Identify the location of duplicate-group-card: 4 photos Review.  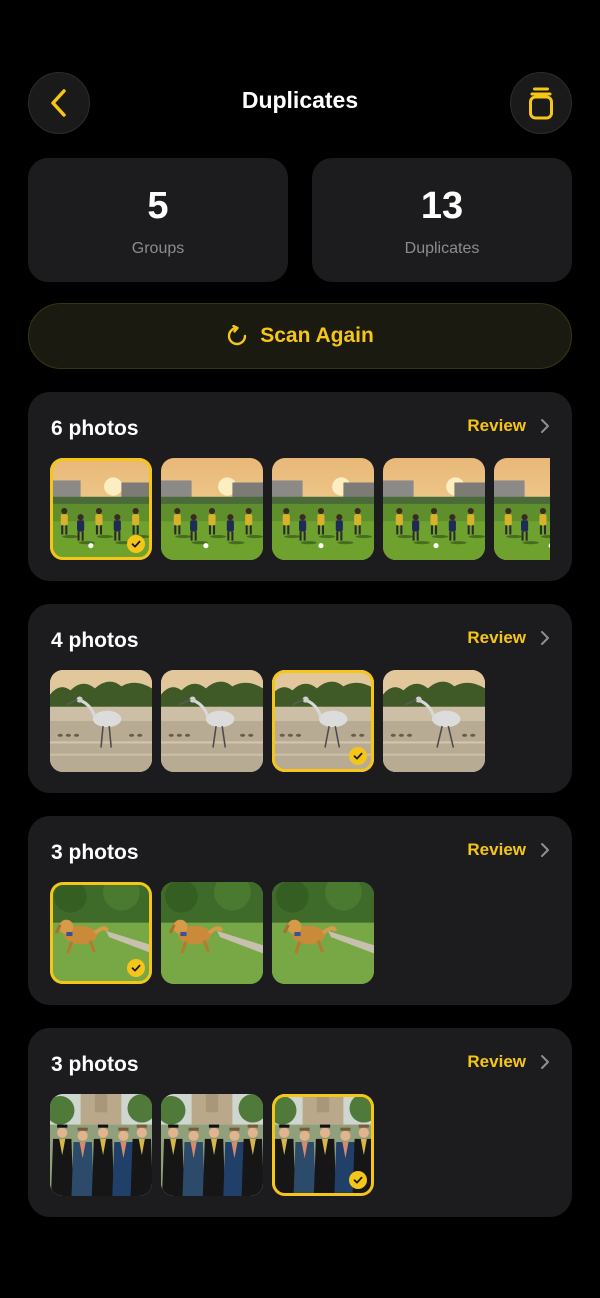
(300, 698).